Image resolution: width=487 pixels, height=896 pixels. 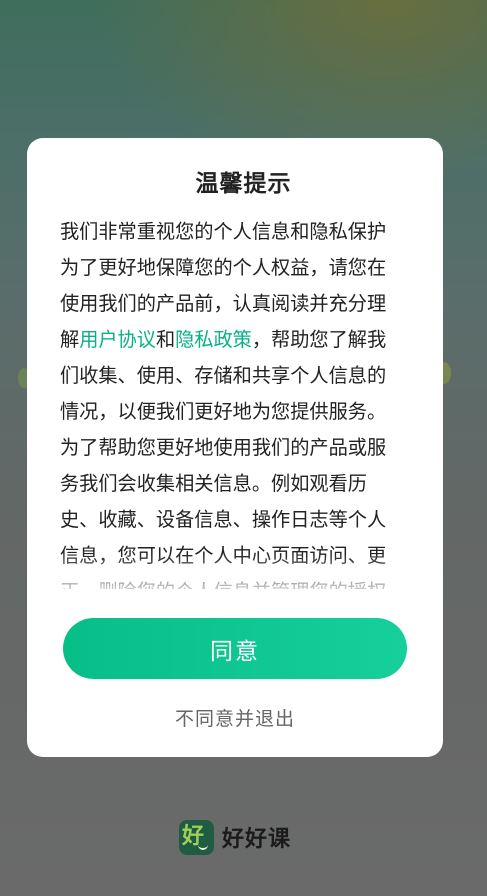 What do you see at coordinates (243, 184) in the screenshot?
I see `dialog-title: 温馨提示` at bounding box center [243, 184].